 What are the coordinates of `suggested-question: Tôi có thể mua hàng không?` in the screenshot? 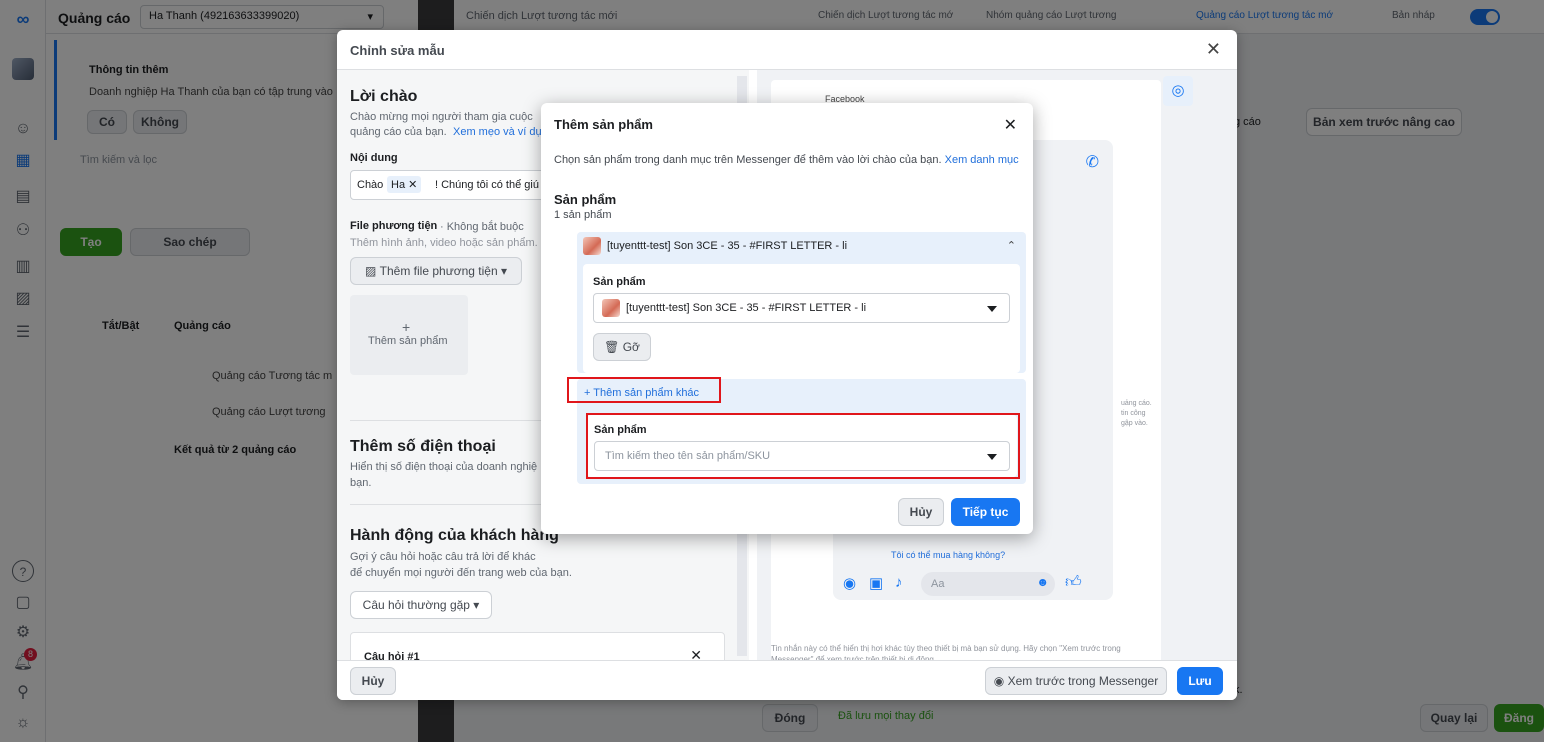 It's located at (948, 555).